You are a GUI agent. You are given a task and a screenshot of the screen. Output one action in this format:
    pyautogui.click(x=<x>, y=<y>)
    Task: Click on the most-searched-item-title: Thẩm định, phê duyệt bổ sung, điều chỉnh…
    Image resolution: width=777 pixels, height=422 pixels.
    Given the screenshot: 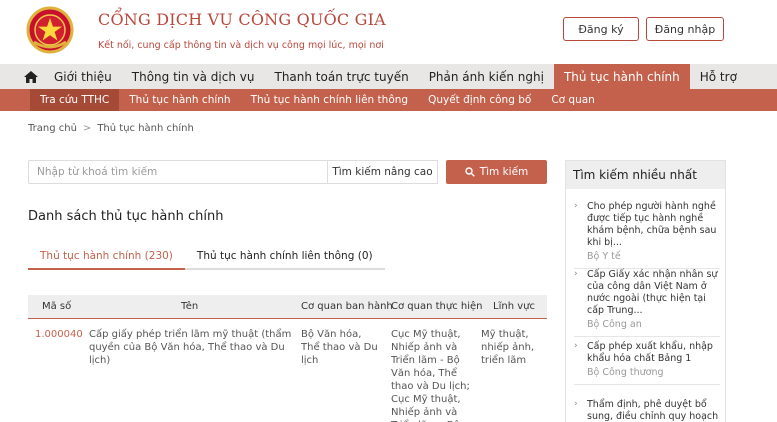 What is the action you would take?
    pyautogui.click(x=653, y=410)
    